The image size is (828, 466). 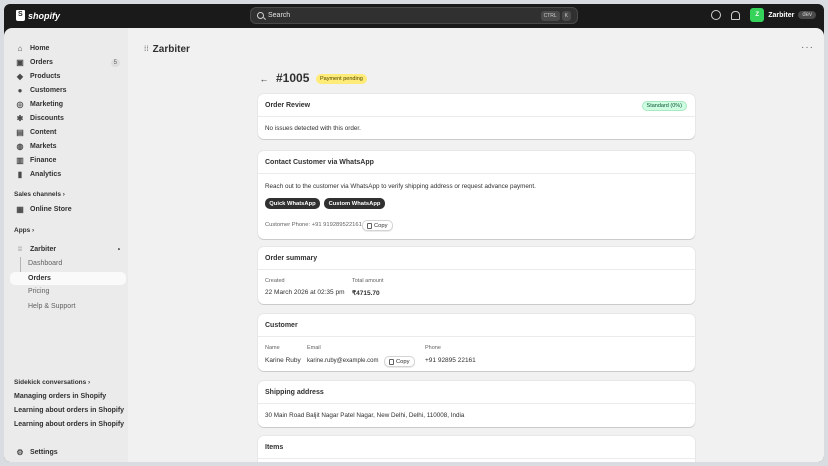 What do you see at coordinates (20, 76) in the screenshot?
I see `tag-icon: ◆` at bounding box center [20, 76].